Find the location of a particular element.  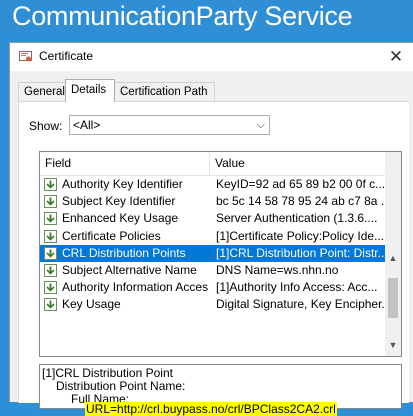

show-dropdown: <All> ⌵ is located at coordinates (169, 125).